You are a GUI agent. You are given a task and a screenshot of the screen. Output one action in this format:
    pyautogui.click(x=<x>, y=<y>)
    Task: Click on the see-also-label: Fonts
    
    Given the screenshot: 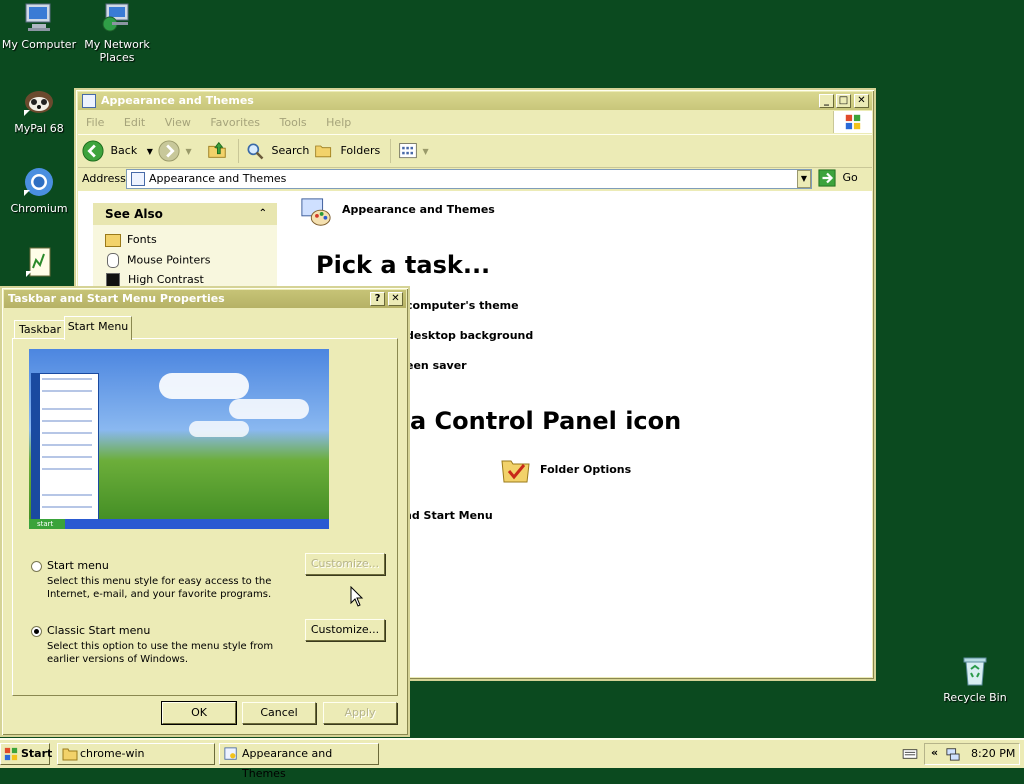 What is the action you would take?
    pyautogui.click(x=142, y=239)
    